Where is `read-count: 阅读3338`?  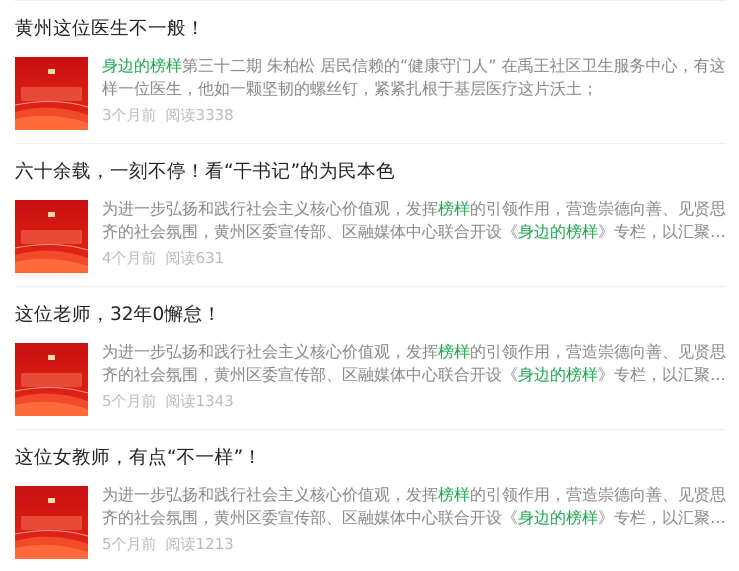 read-count: 阅读3338 is located at coordinates (200, 115).